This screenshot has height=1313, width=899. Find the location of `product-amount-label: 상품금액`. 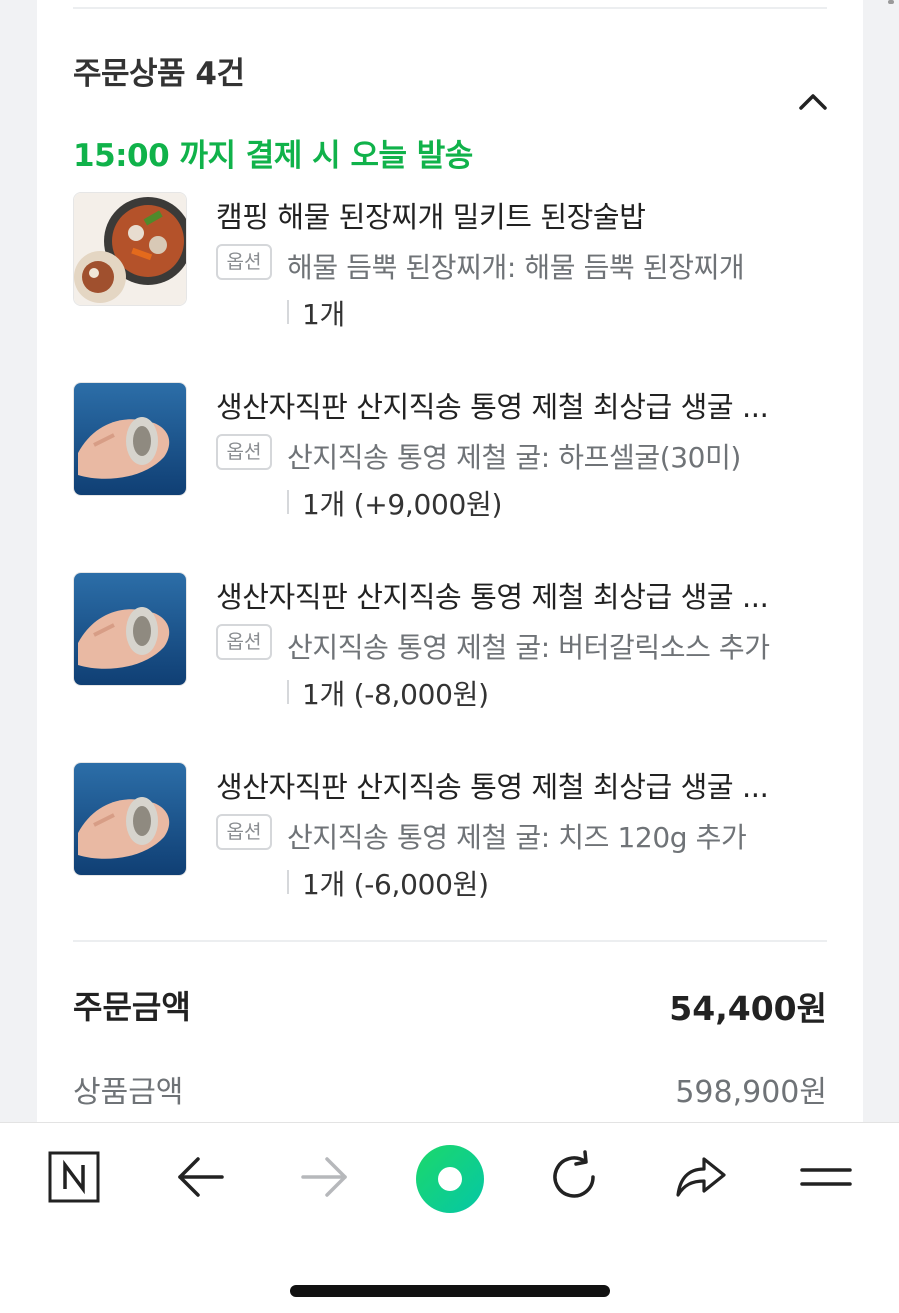

product-amount-label: 상품금액 is located at coordinates (128, 1092).